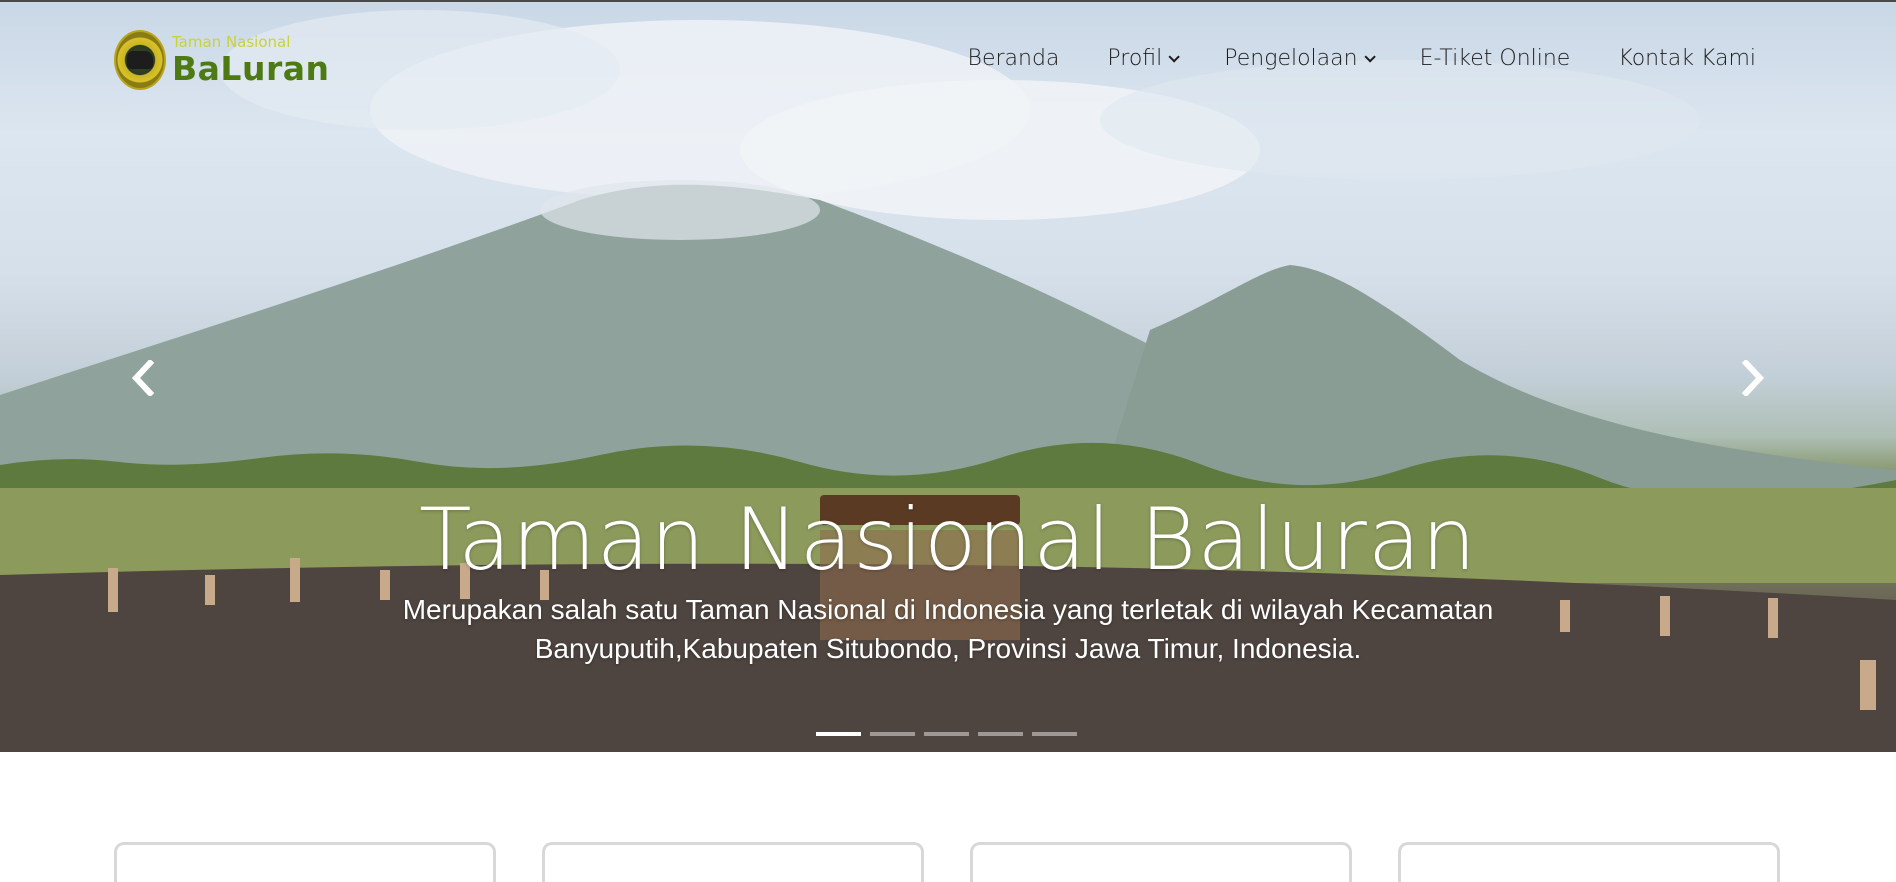  Describe the element at coordinates (231, 42) in the screenshot. I see `logo-subtitle: Taman Nasional` at that location.